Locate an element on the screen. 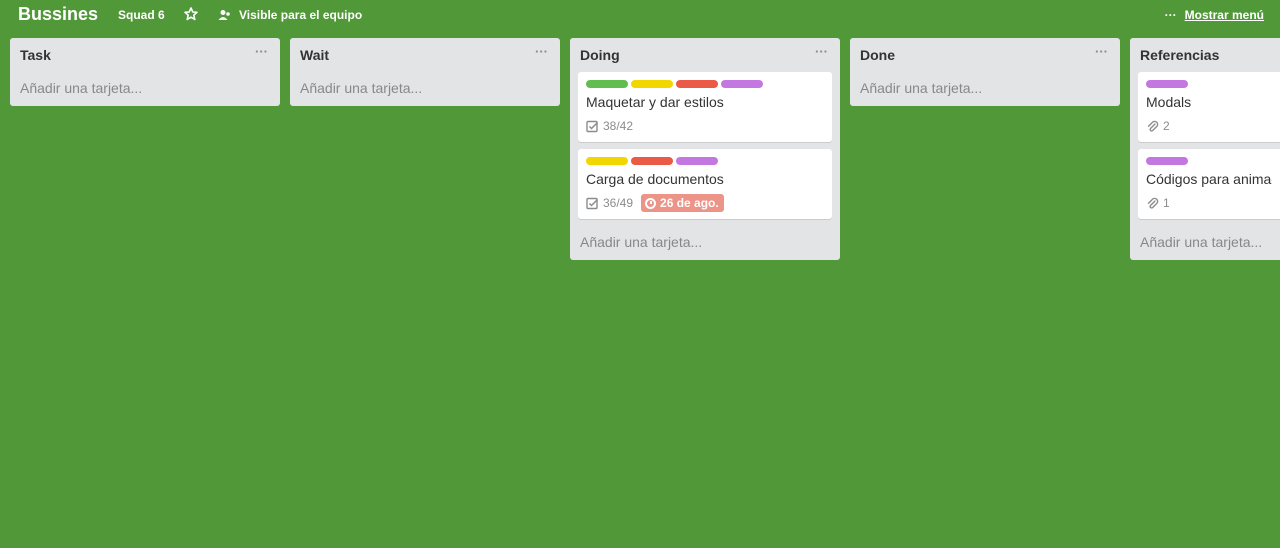 The width and height of the screenshot is (1280, 548). attachment-badge: 2 is located at coordinates (1158, 126).